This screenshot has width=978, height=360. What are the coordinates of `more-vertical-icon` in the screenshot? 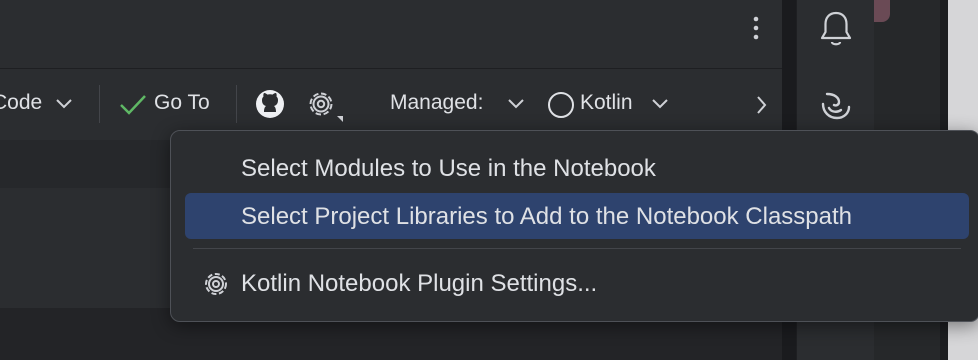 It's located at (756, 28).